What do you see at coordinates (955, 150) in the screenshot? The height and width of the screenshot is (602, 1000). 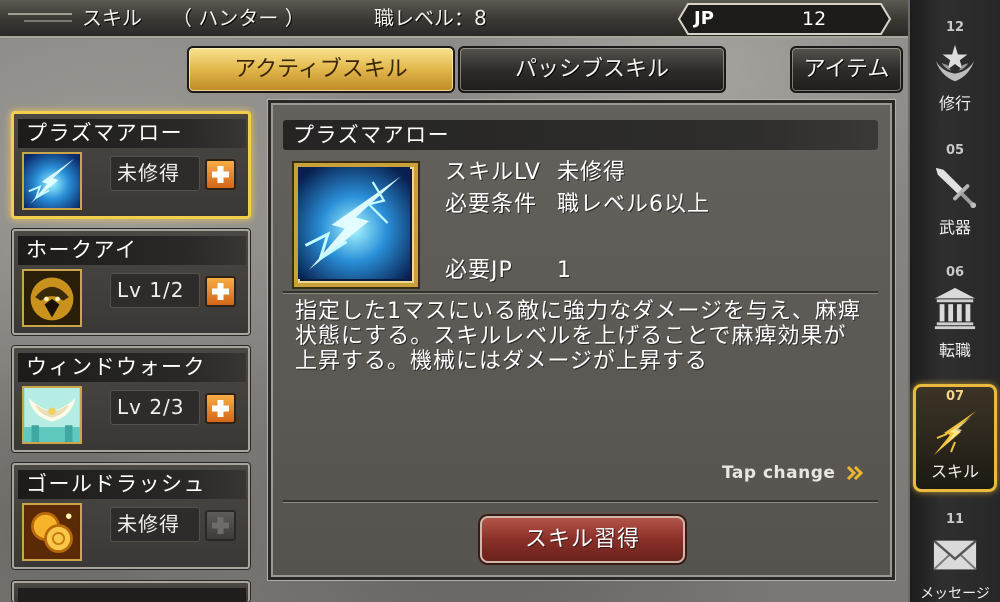 I see `sidebar-badge: 05` at bounding box center [955, 150].